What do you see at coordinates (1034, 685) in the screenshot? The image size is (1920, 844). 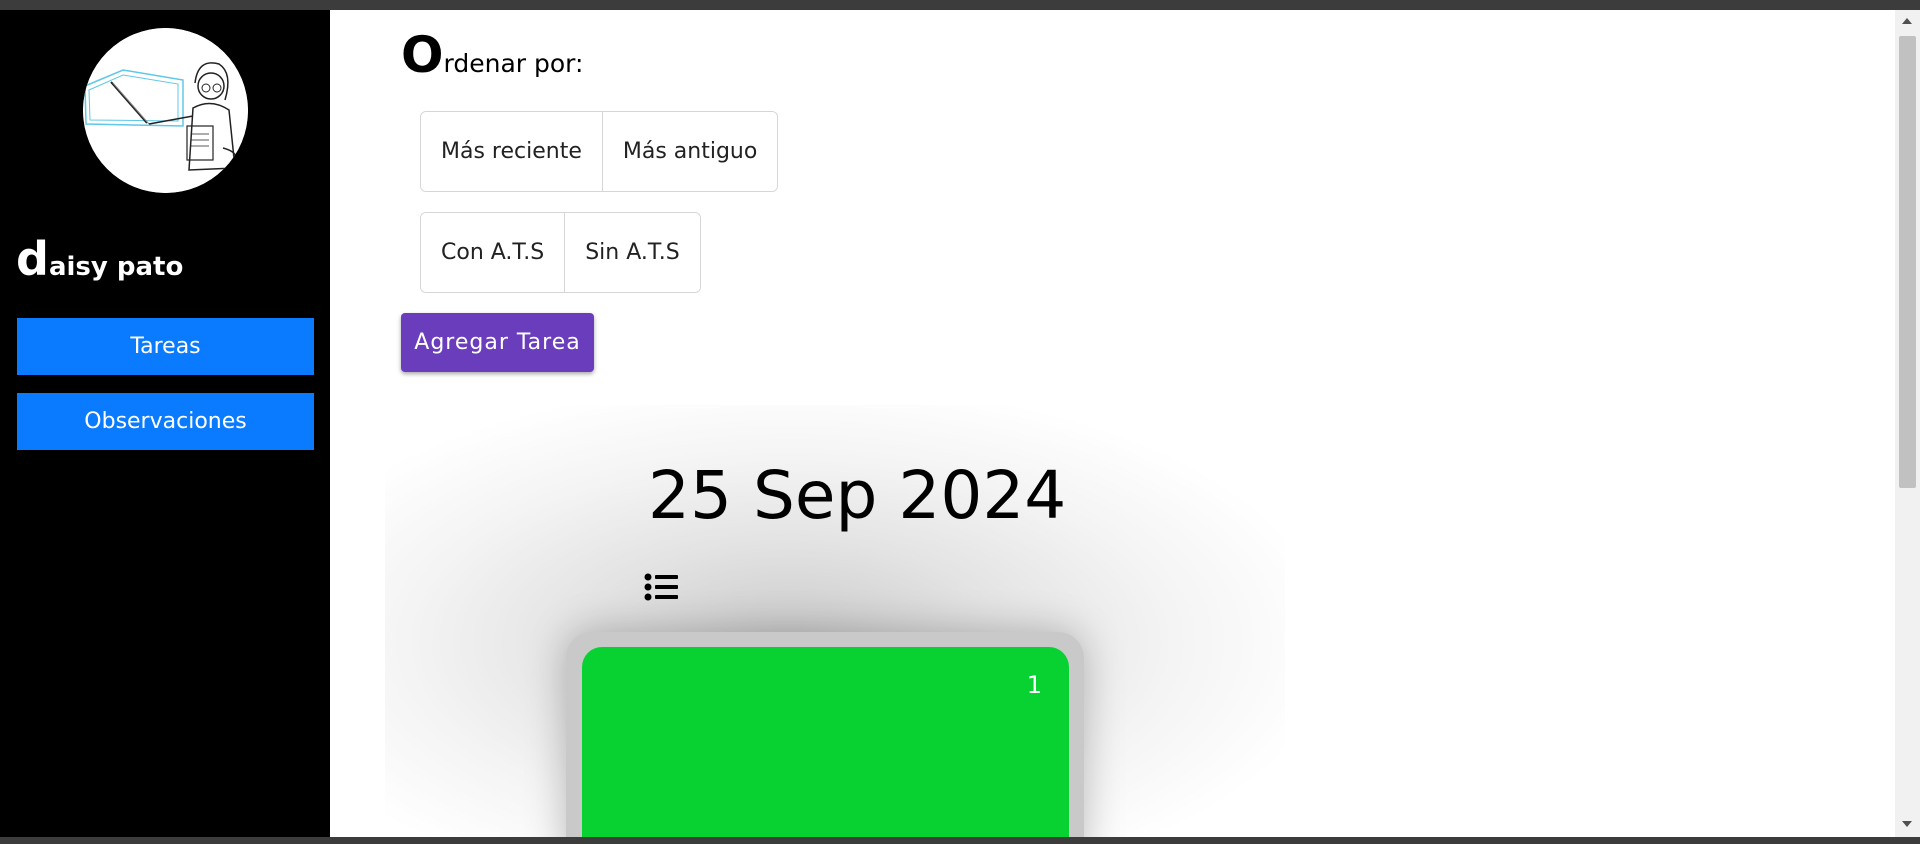 I see `task-card-number: 1` at bounding box center [1034, 685].